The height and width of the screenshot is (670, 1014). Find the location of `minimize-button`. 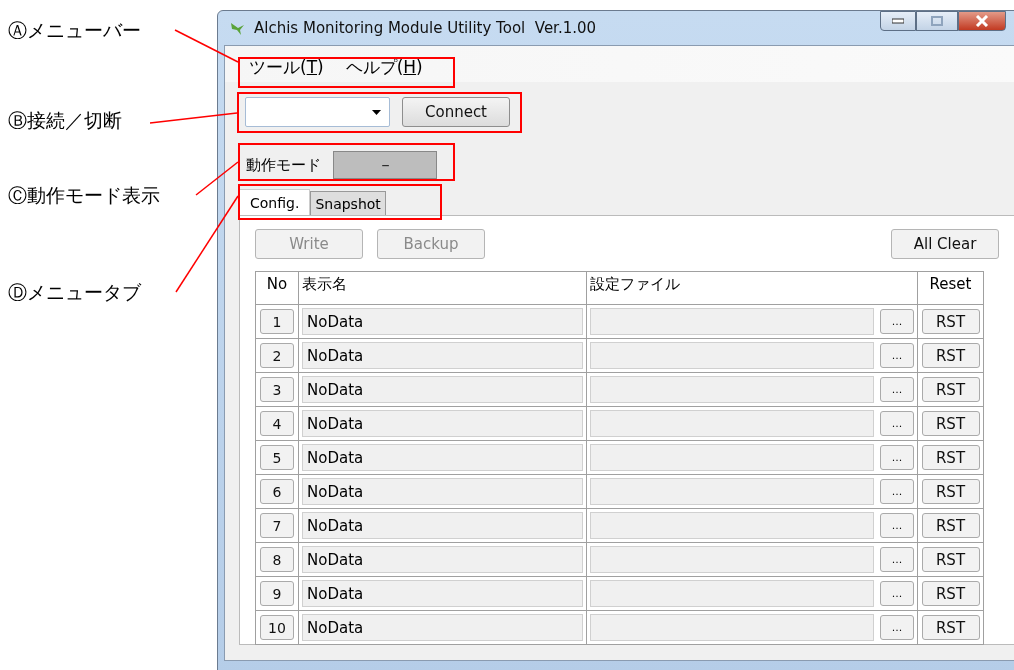

minimize-button is located at coordinates (898, 21).